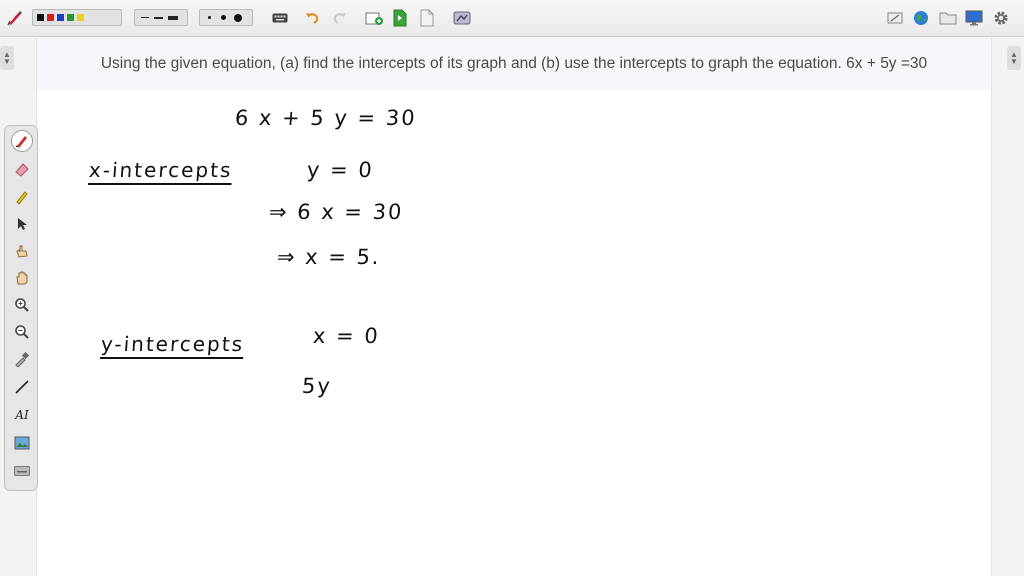 The image size is (1024, 576). Describe the element at coordinates (427, 18) in the screenshot. I see `copy-page-icon` at that location.